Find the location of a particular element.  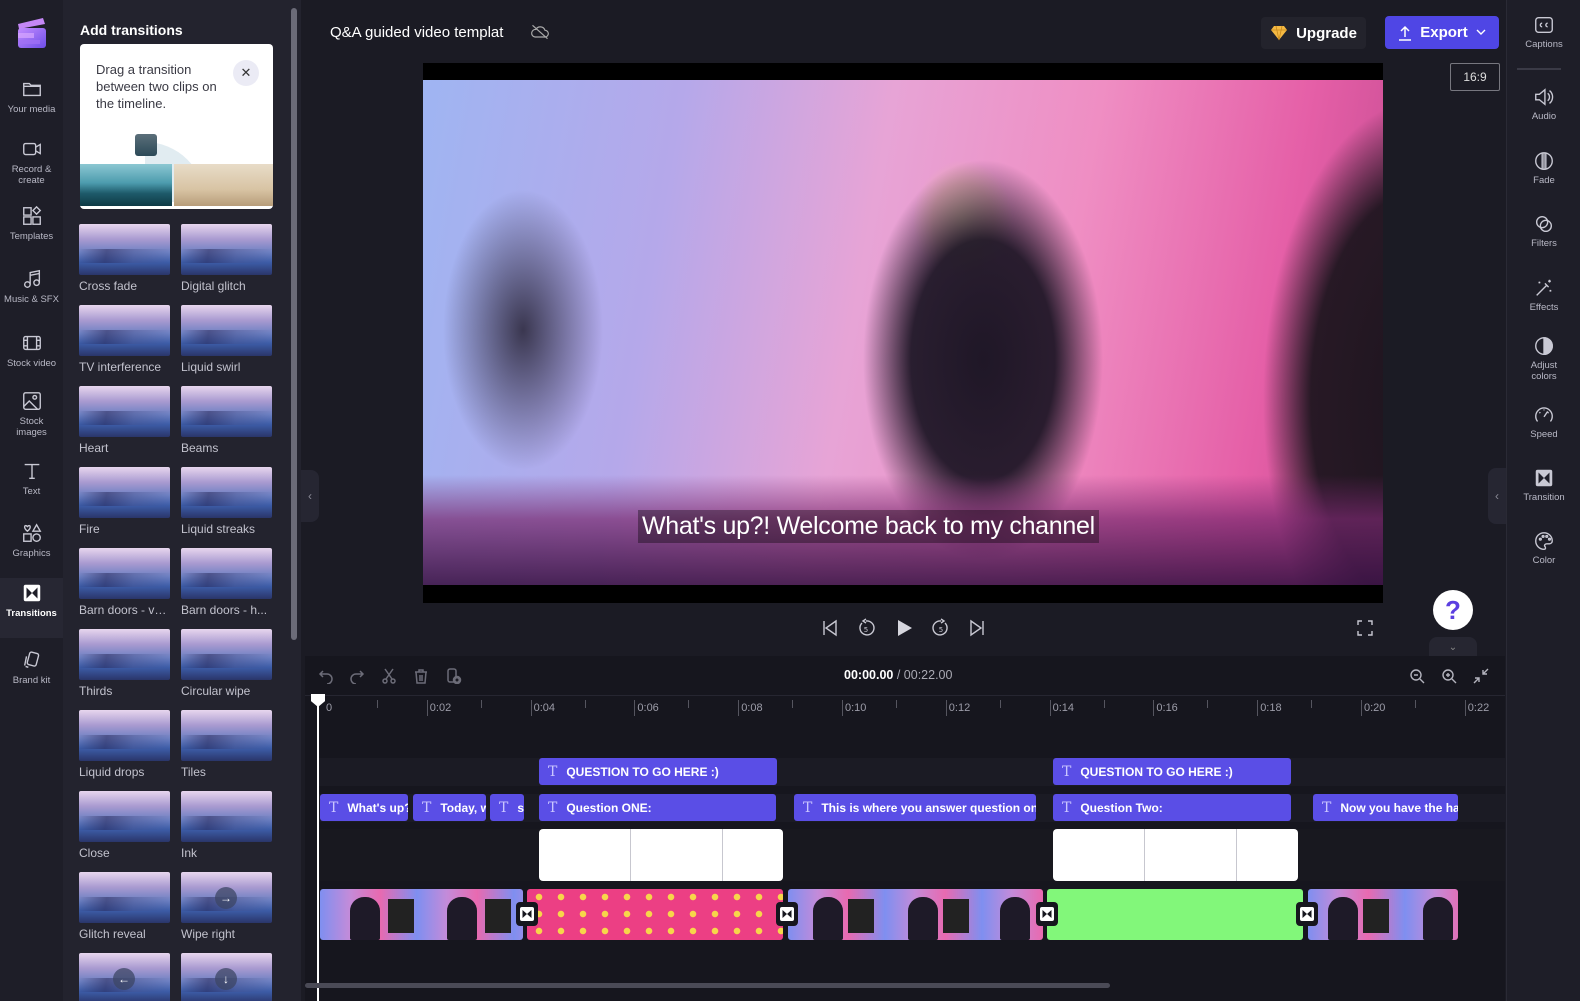

play-button is located at coordinates (904, 628).